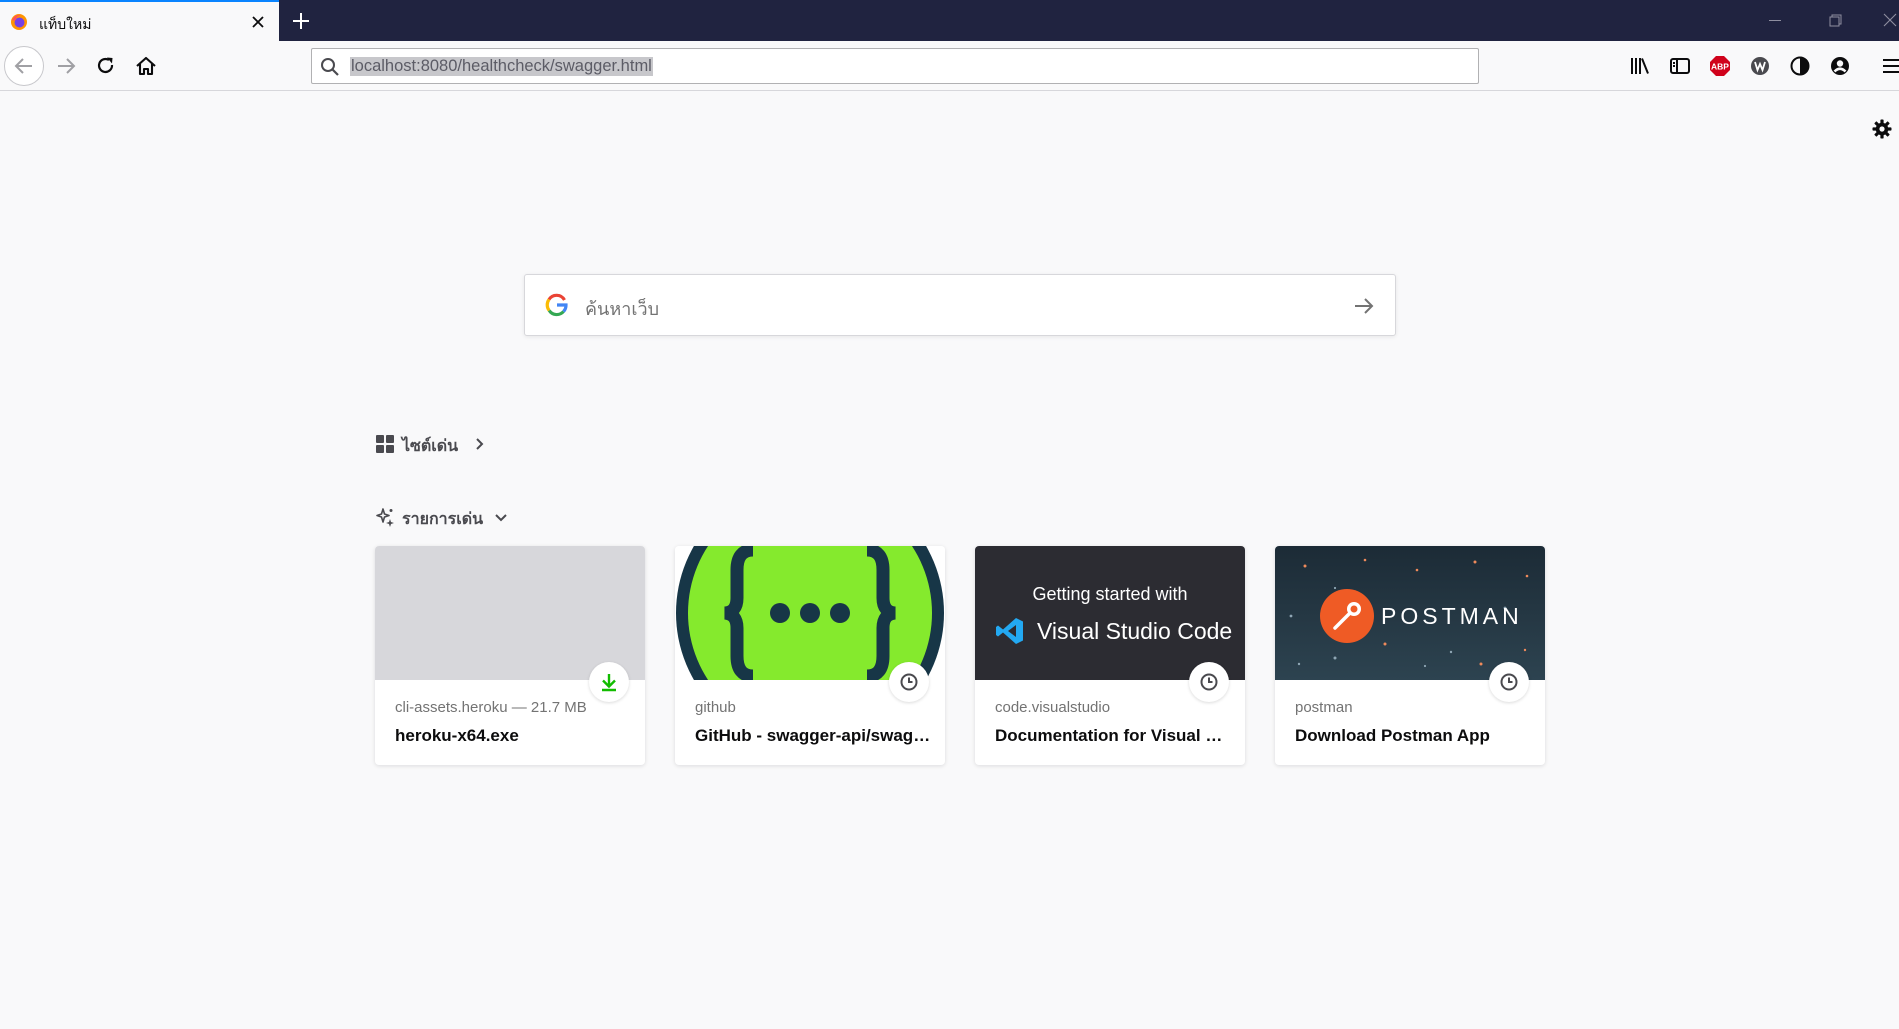 Image resolution: width=1899 pixels, height=1029 pixels. I want to click on shield-icon, so click(1800, 66).